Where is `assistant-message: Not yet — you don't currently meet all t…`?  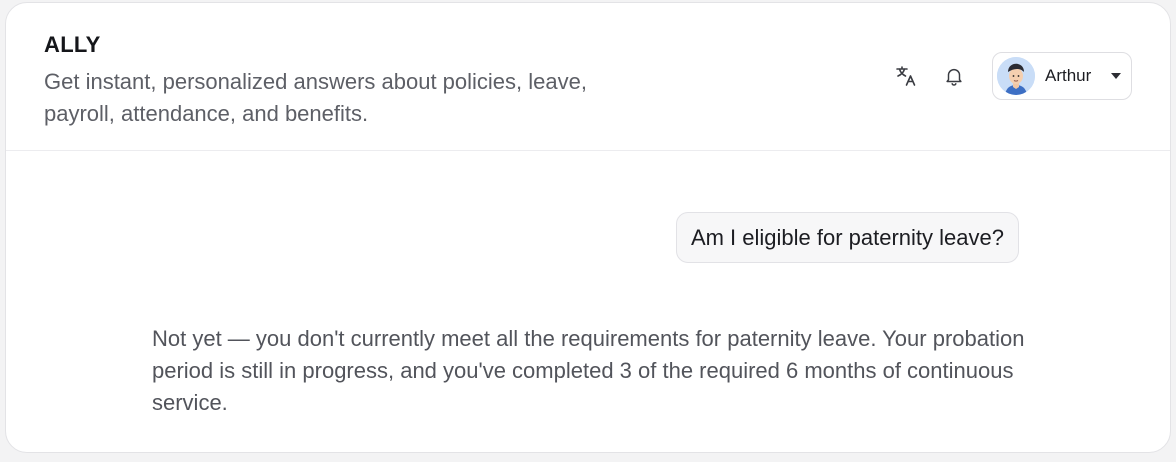 assistant-message: Not yet — you don't currently meet all t… is located at coordinates (588, 370).